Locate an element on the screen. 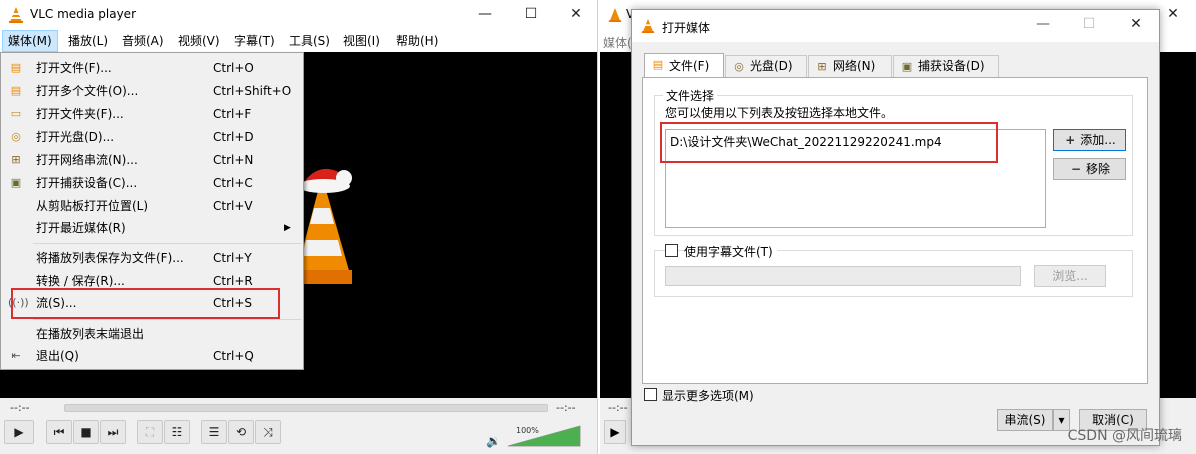  menu-item-open-multiple: ▤ 打开多个文件(O)... Ctrl+Shift+O is located at coordinates (152, 91).